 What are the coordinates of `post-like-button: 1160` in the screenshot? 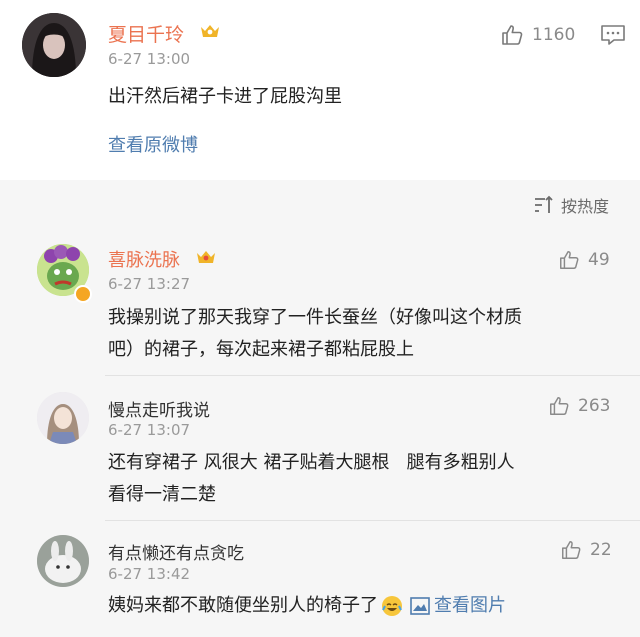 It's located at (537, 35).